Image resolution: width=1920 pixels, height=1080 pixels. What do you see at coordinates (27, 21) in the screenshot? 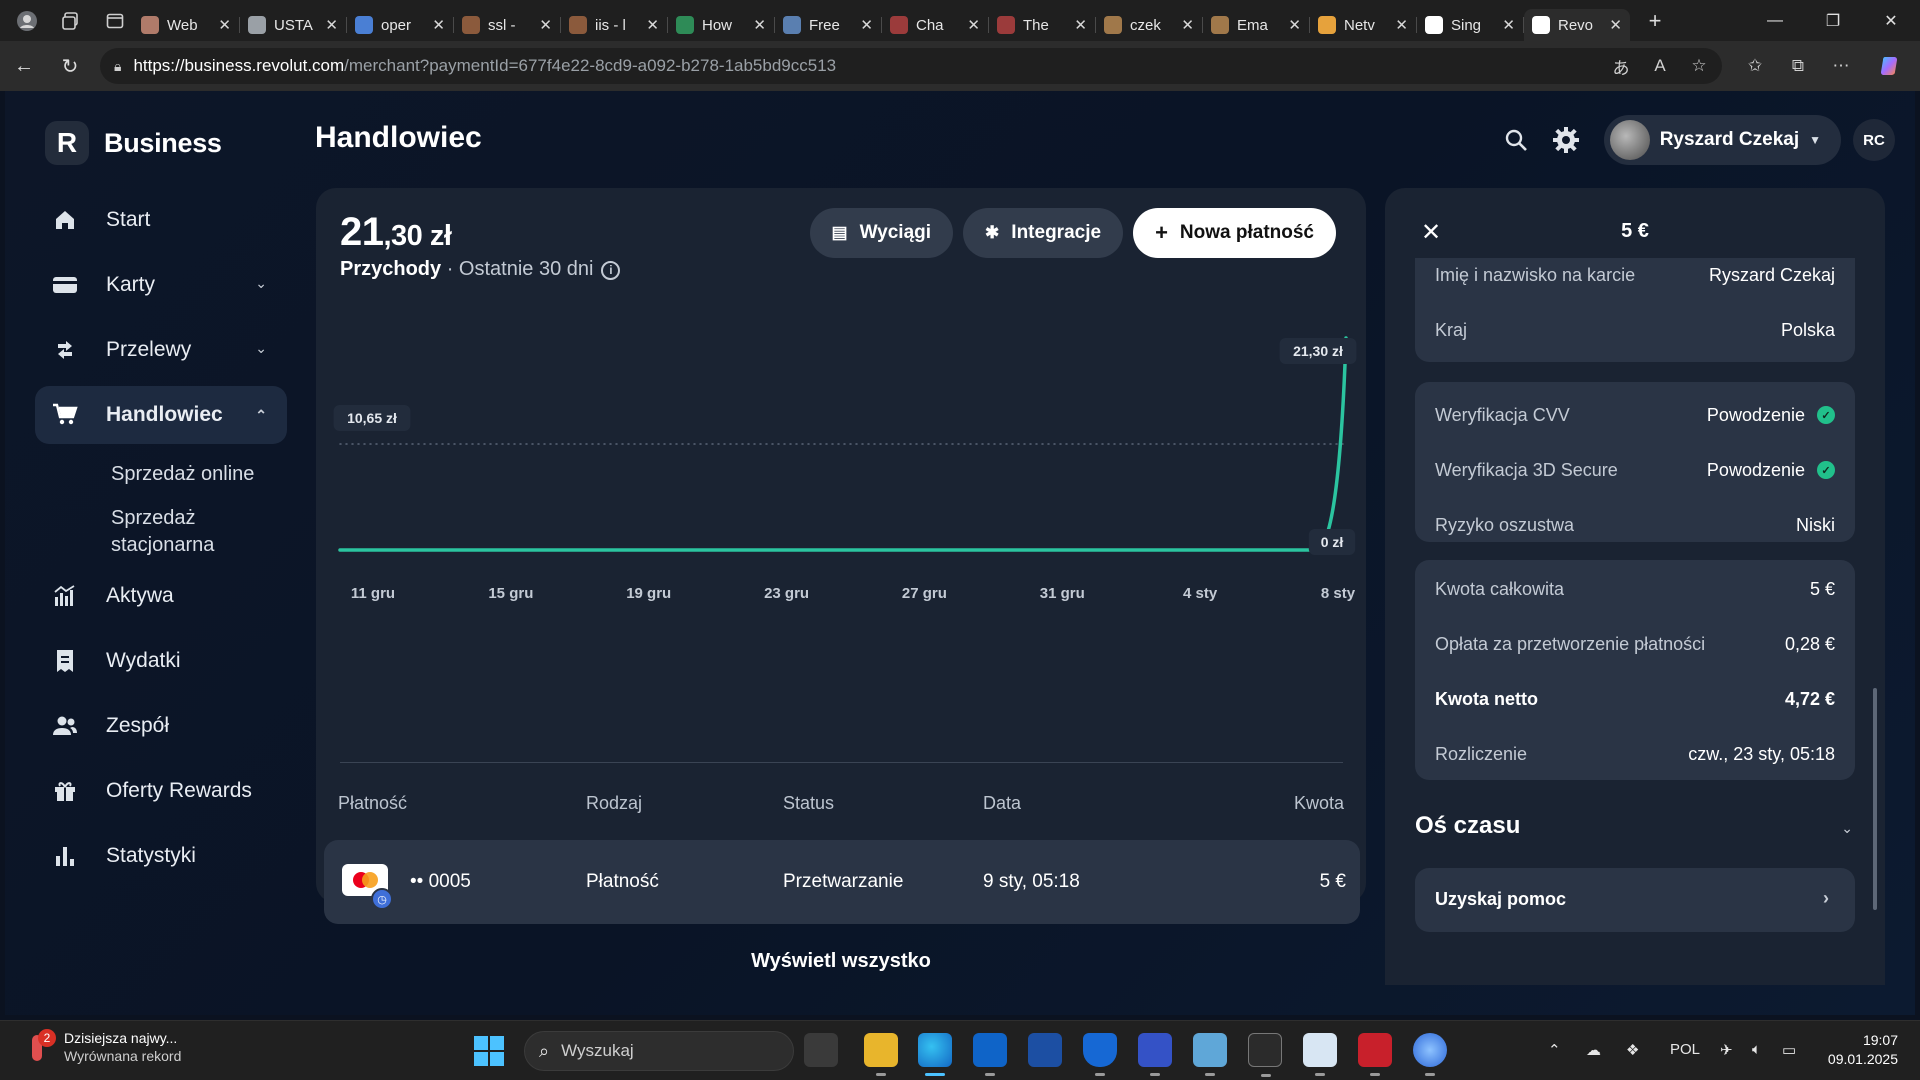
I see `profile-icon` at bounding box center [27, 21].